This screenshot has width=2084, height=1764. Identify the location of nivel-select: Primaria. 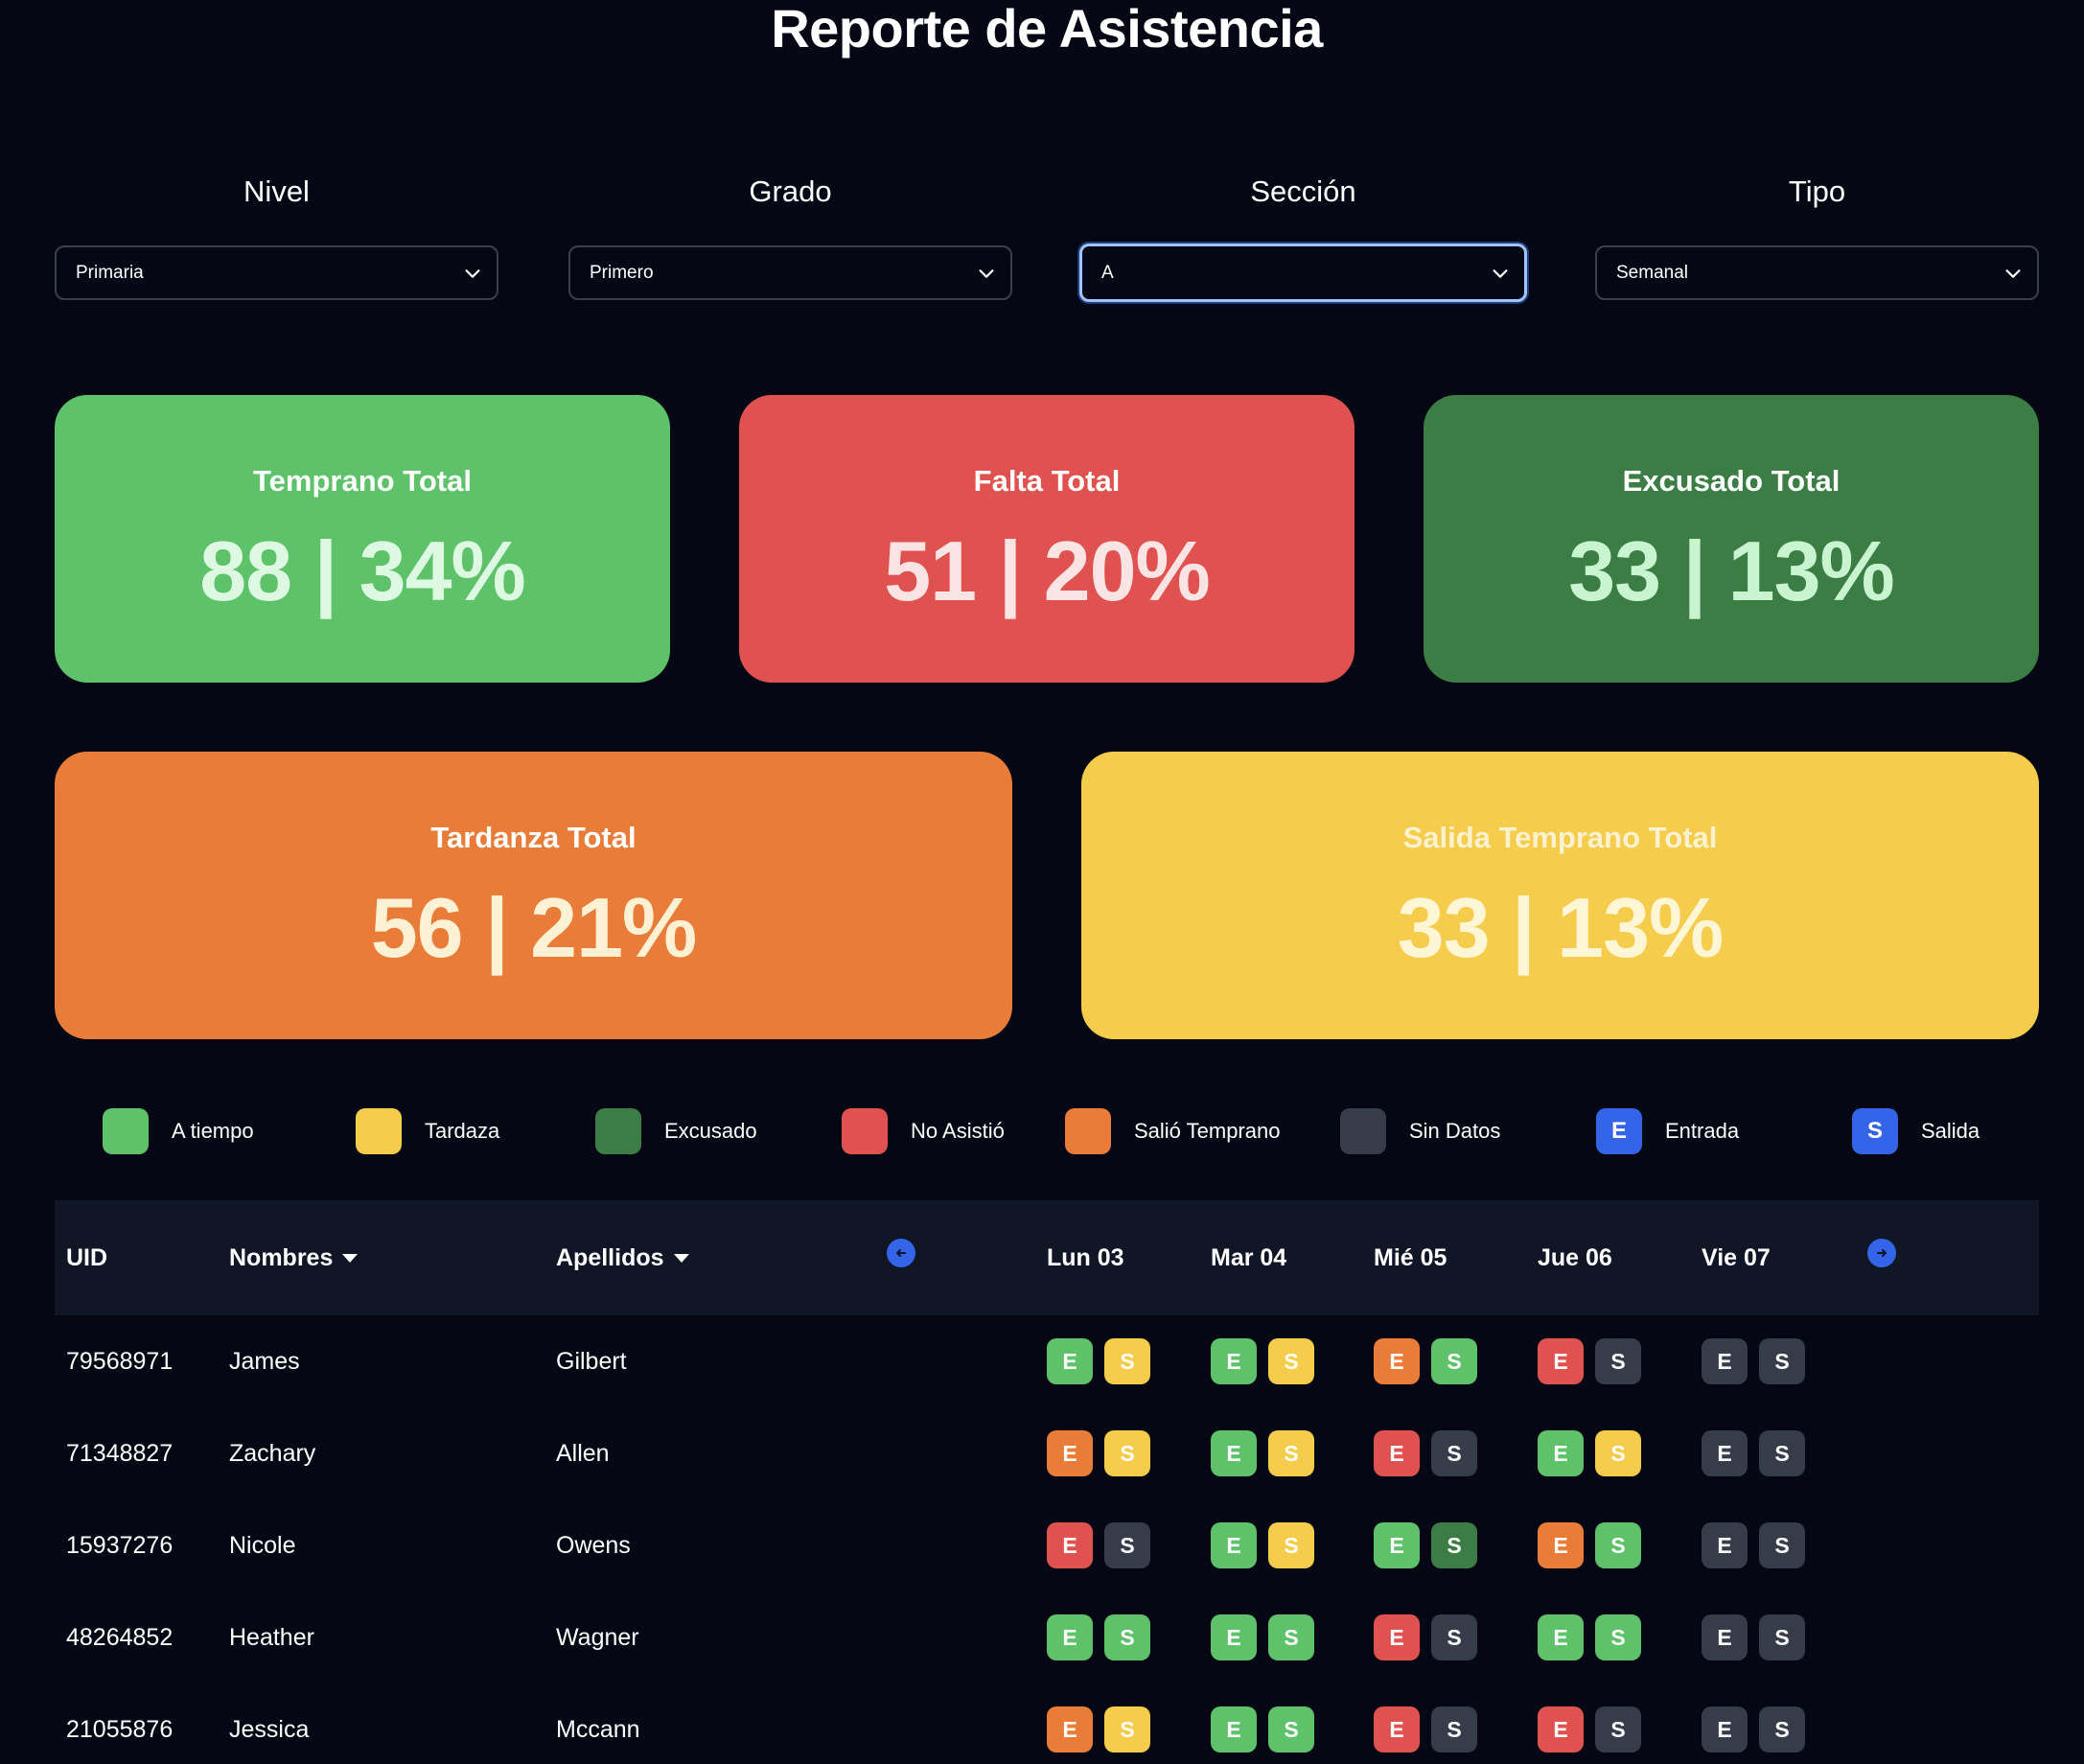
(276, 272).